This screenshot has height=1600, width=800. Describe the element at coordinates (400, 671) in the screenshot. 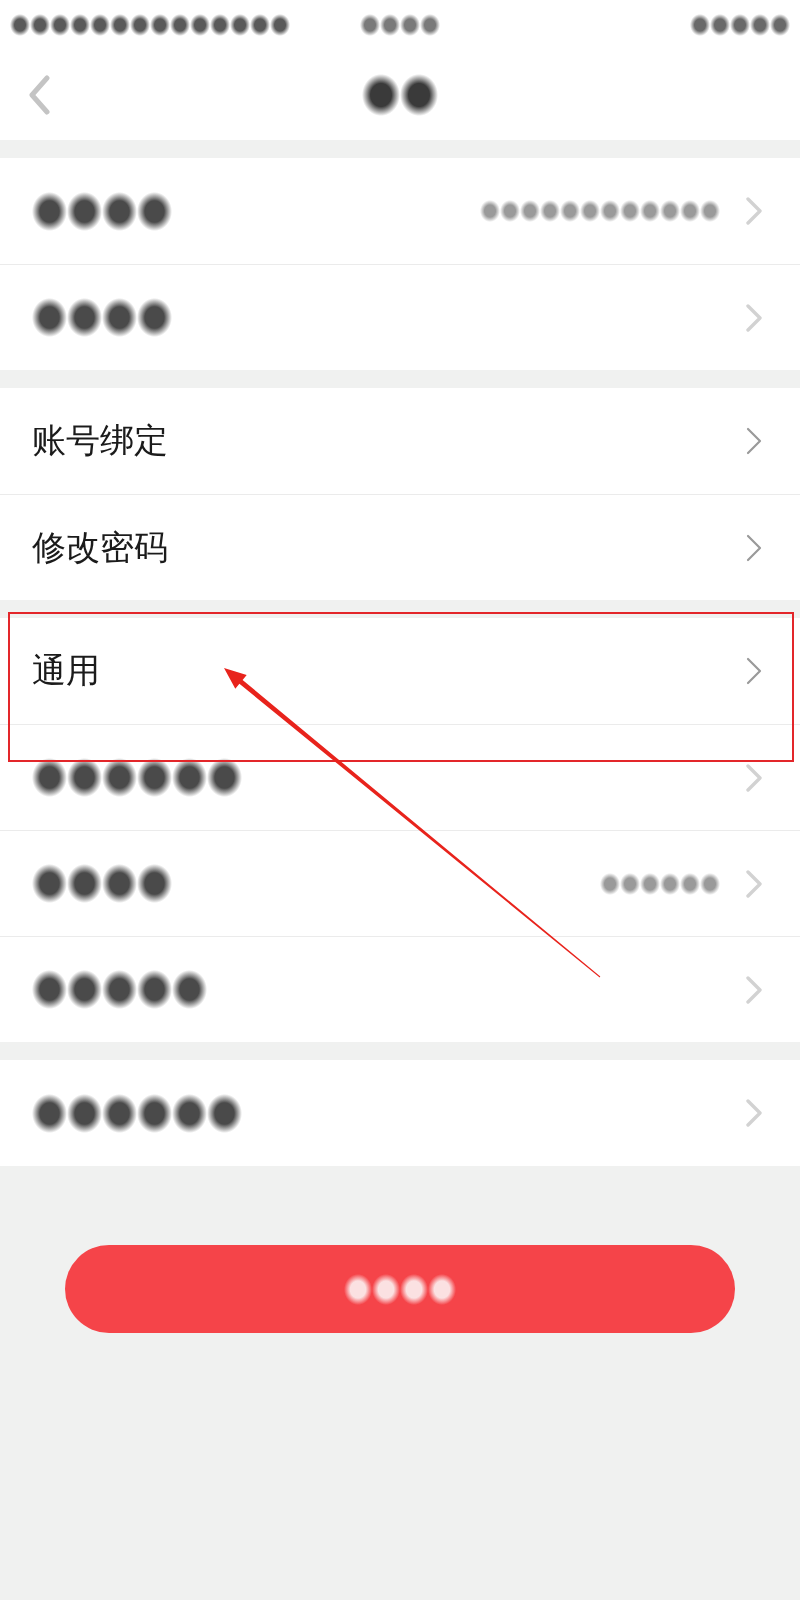

I see `settings-row: 通用` at that location.